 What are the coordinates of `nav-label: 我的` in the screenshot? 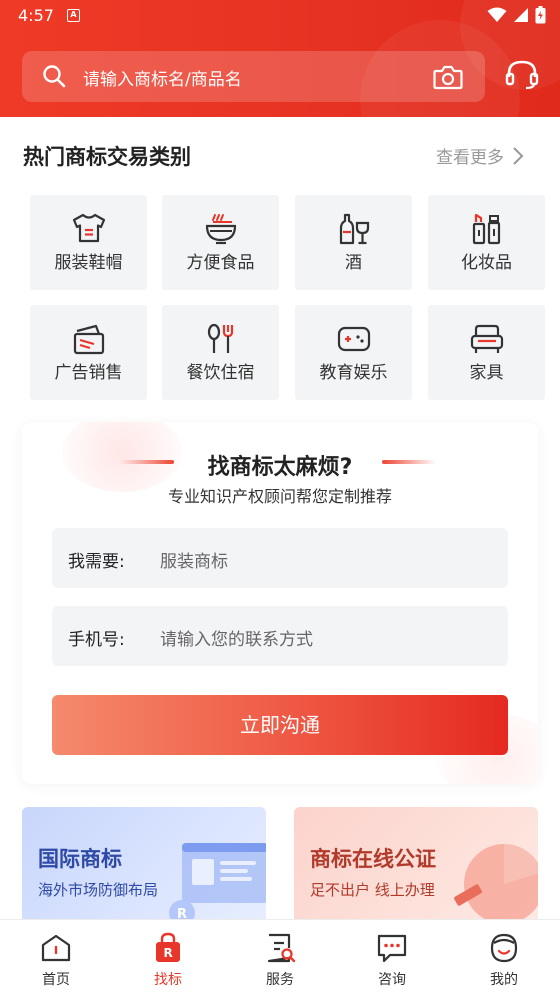 It's located at (504, 980).